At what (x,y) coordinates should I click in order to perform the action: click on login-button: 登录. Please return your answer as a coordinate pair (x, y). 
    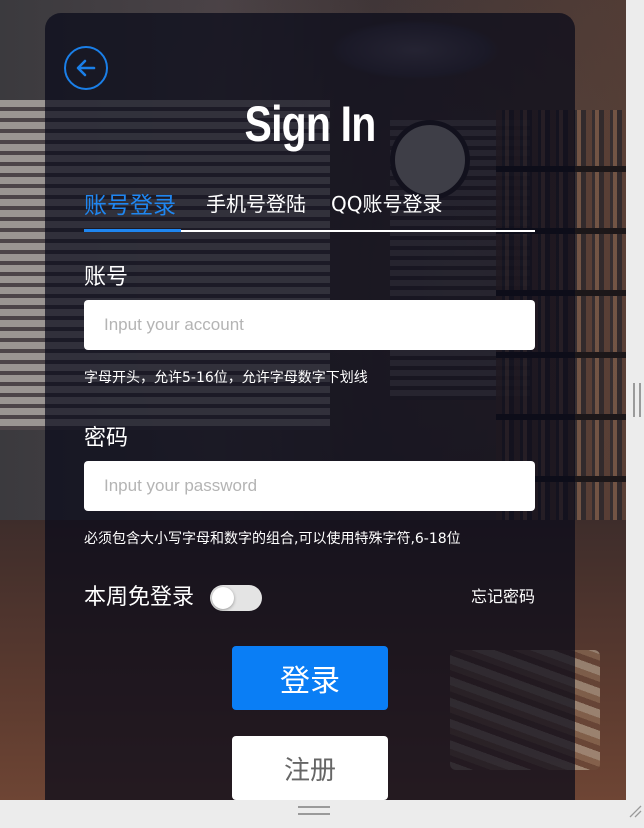
    Looking at the image, I should click on (310, 678).